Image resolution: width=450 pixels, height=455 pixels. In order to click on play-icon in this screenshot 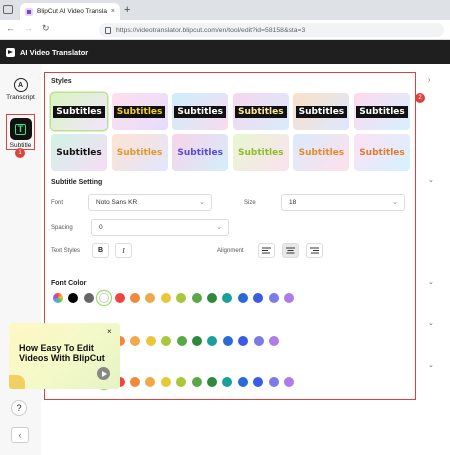, I will do `click(103, 373)`.